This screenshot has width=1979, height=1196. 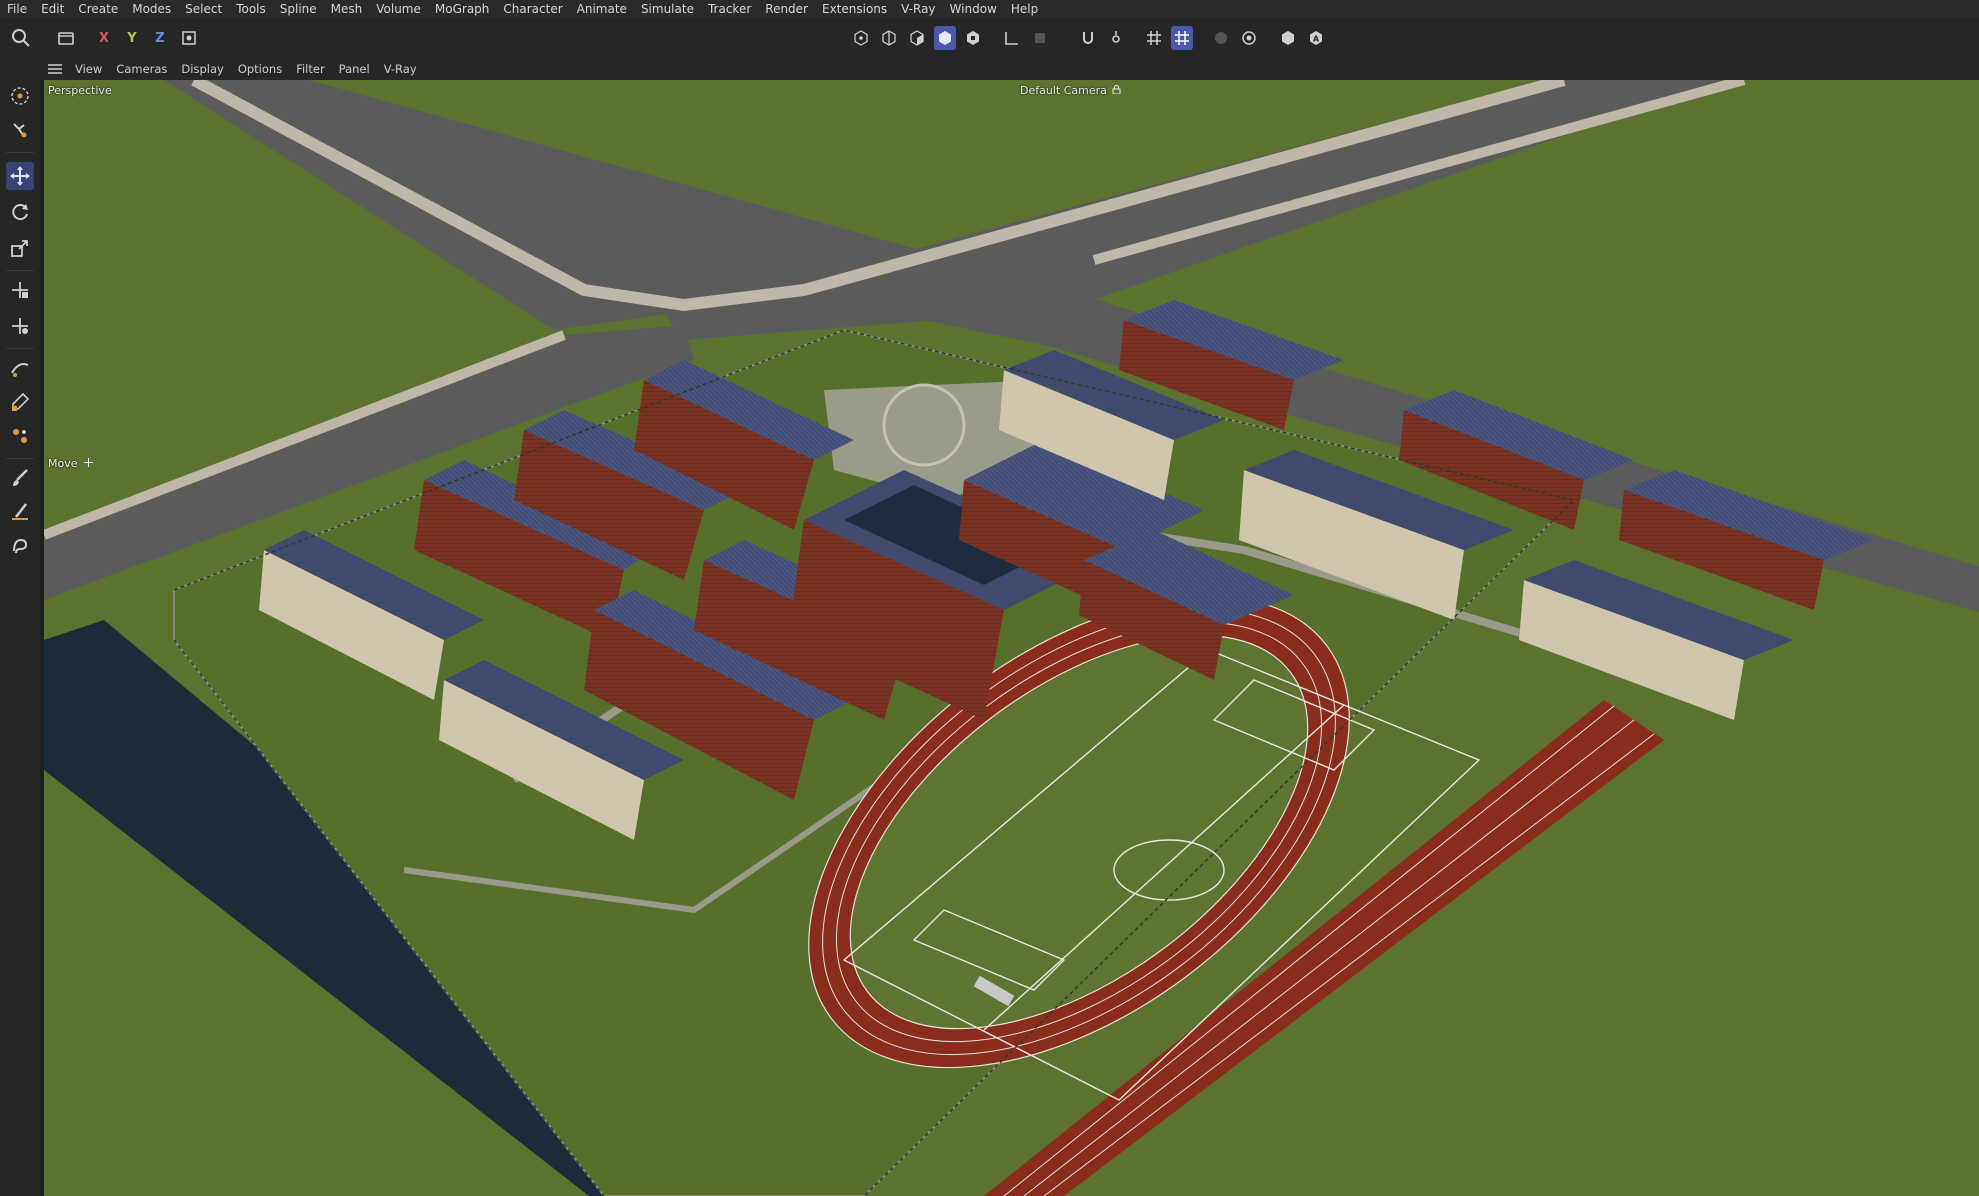 What do you see at coordinates (917, 38) in the screenshot?
I see `polygons-mode-icon` at bounding box center [917, 38].